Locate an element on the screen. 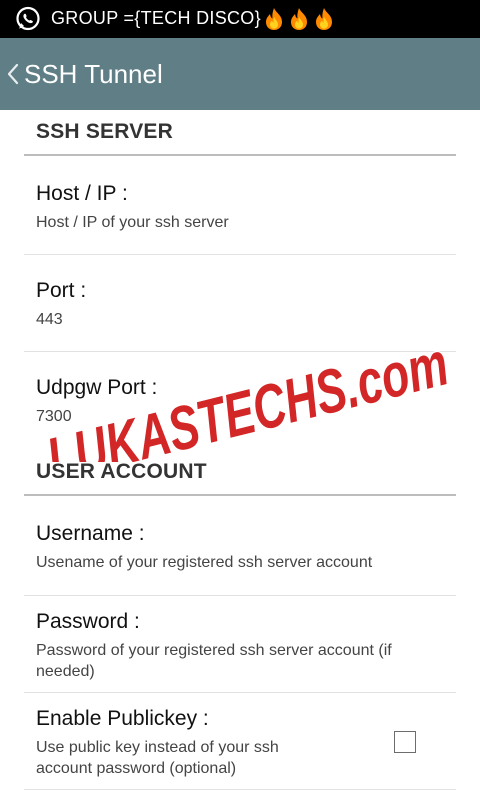 This screenshot has height=800, width=480. status-bar-text: GROUP ={TECH DISCO} is located at coordinates (193, 19).